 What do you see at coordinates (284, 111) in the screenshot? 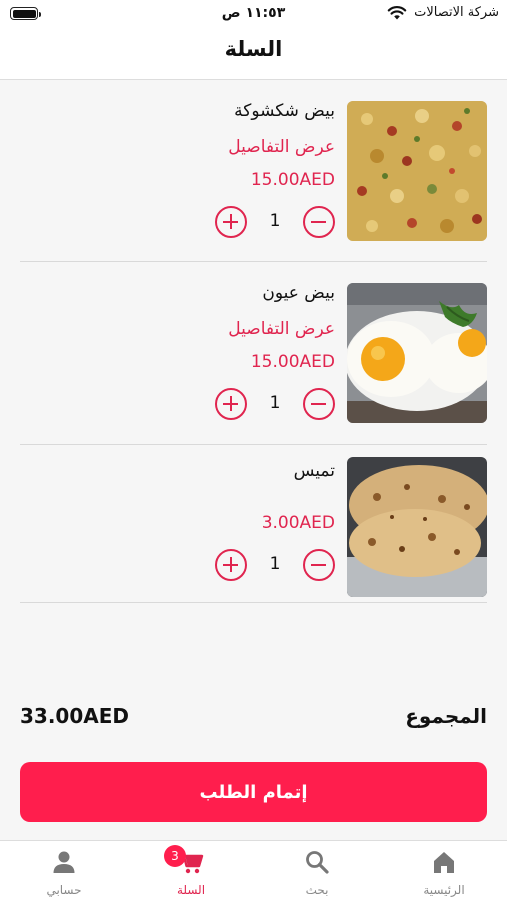
I see `item-name: بيض شكشوكة` at bounding box center [284, 111].